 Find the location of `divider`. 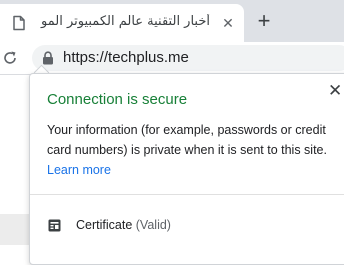

divider is located at coordinates (187, 194).